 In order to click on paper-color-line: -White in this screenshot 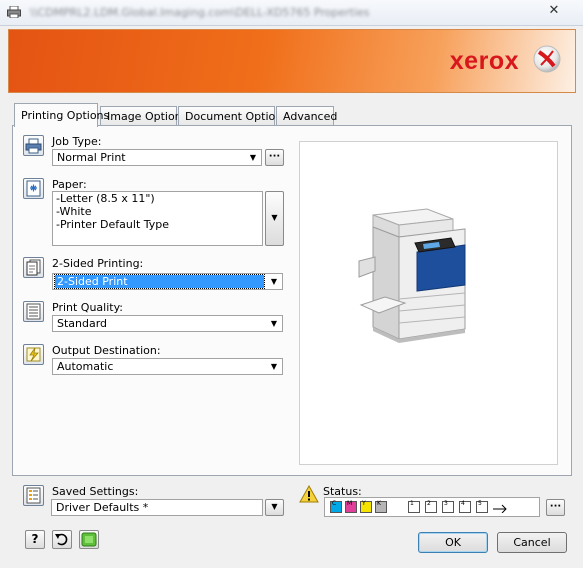, I will do `click(74, 211)`.